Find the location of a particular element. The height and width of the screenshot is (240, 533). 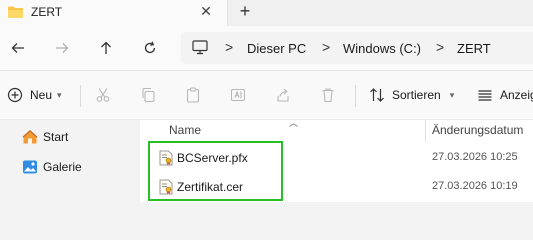

share-icon is located at coordinates (283, 95).